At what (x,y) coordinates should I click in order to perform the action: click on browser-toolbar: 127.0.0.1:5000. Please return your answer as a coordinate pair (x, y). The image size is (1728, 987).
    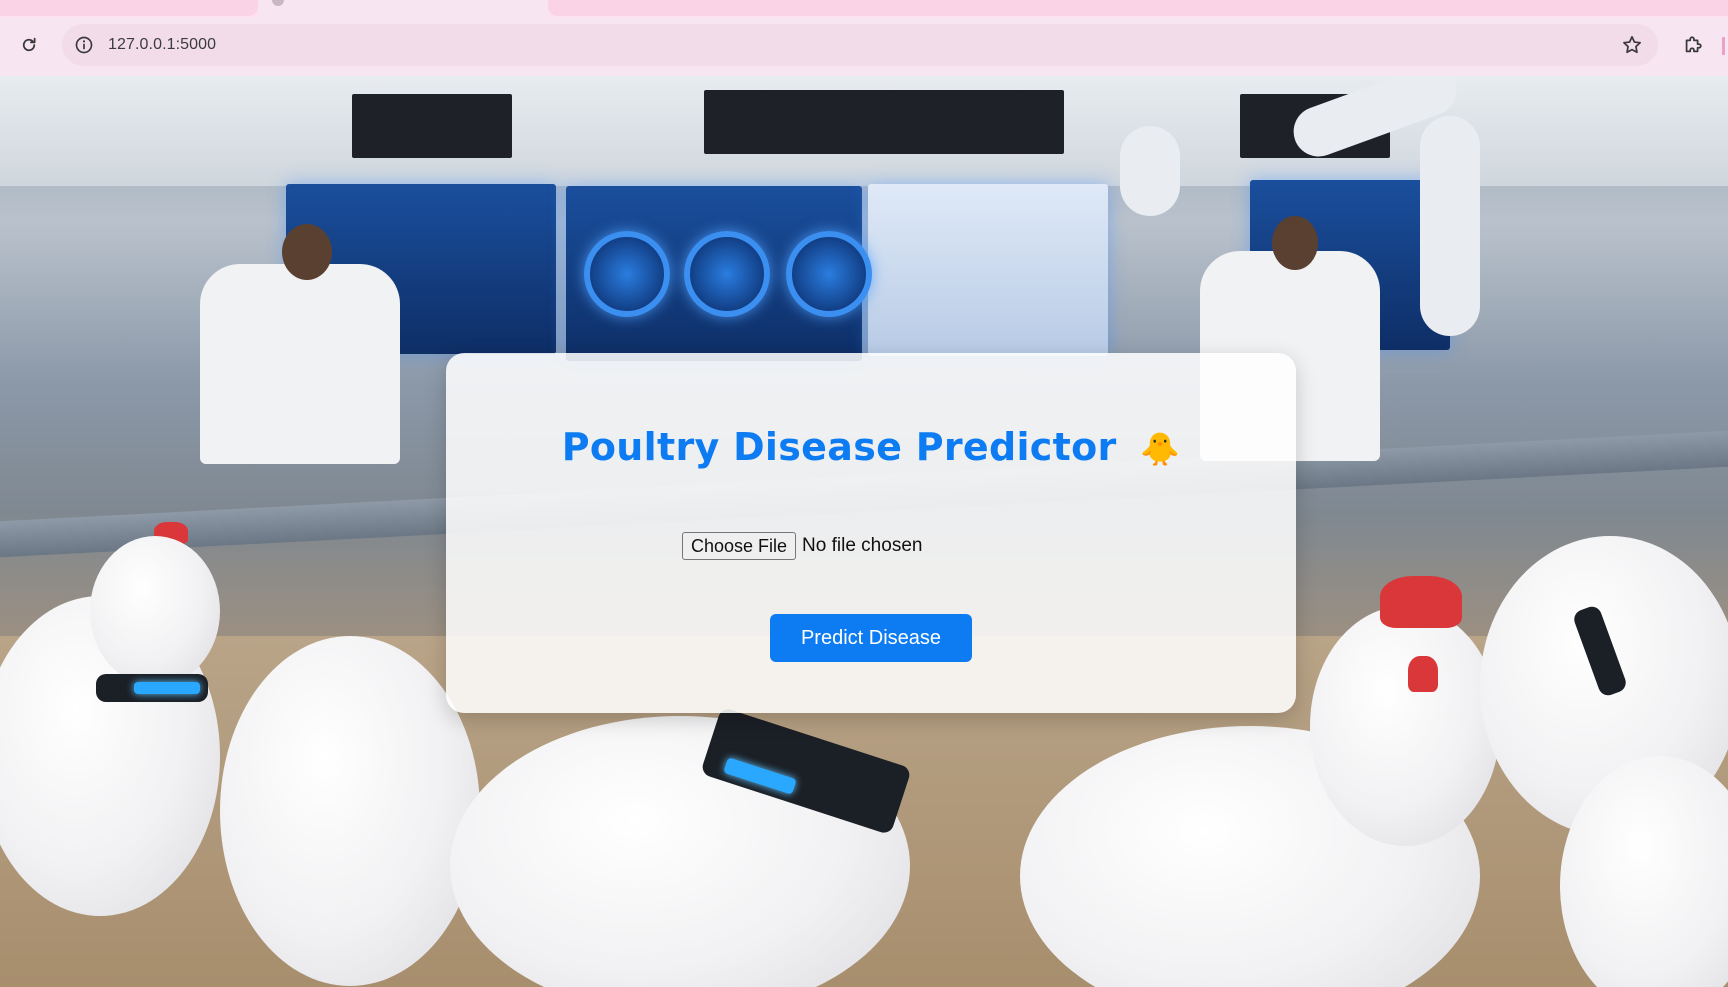
    Looking at the image, I should click on (864, 46).